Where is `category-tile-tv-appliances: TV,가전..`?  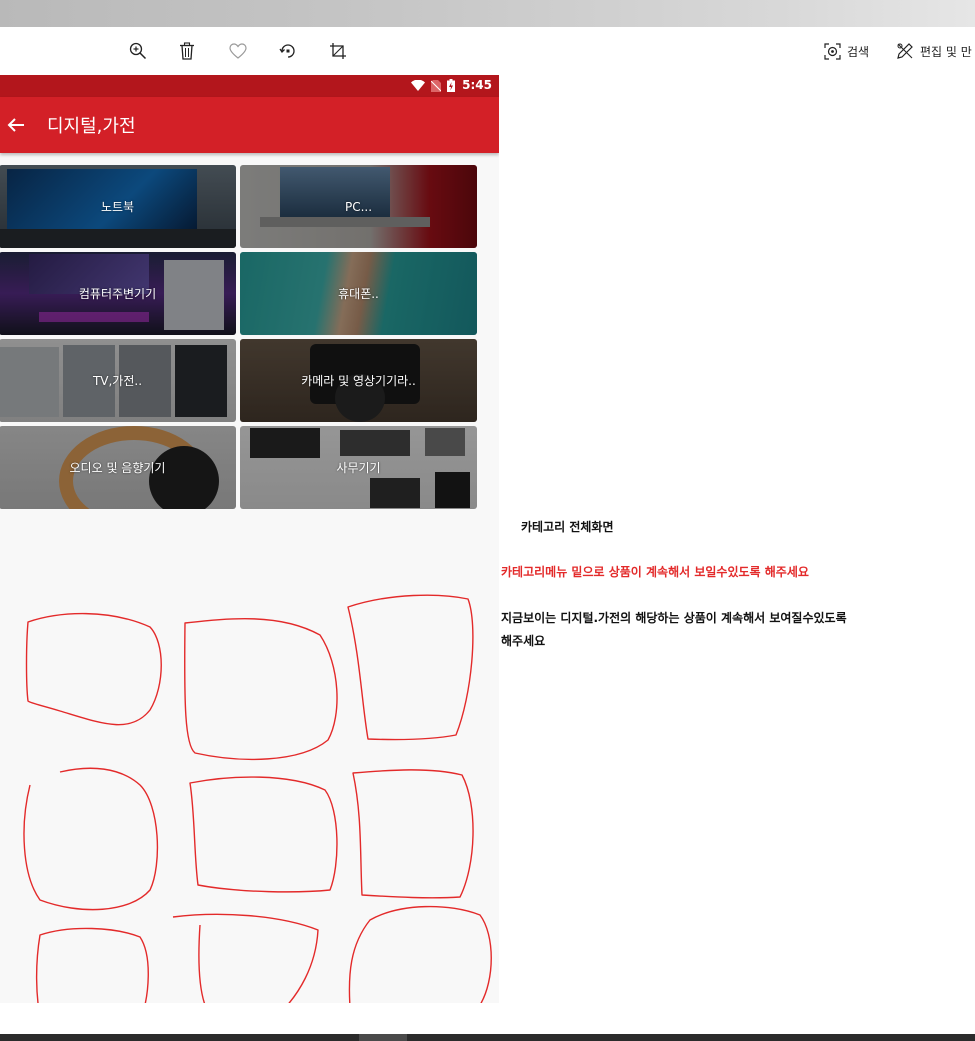 category-tile-tv-appliances: TV,가전.. is located at coordinates (118, 380).